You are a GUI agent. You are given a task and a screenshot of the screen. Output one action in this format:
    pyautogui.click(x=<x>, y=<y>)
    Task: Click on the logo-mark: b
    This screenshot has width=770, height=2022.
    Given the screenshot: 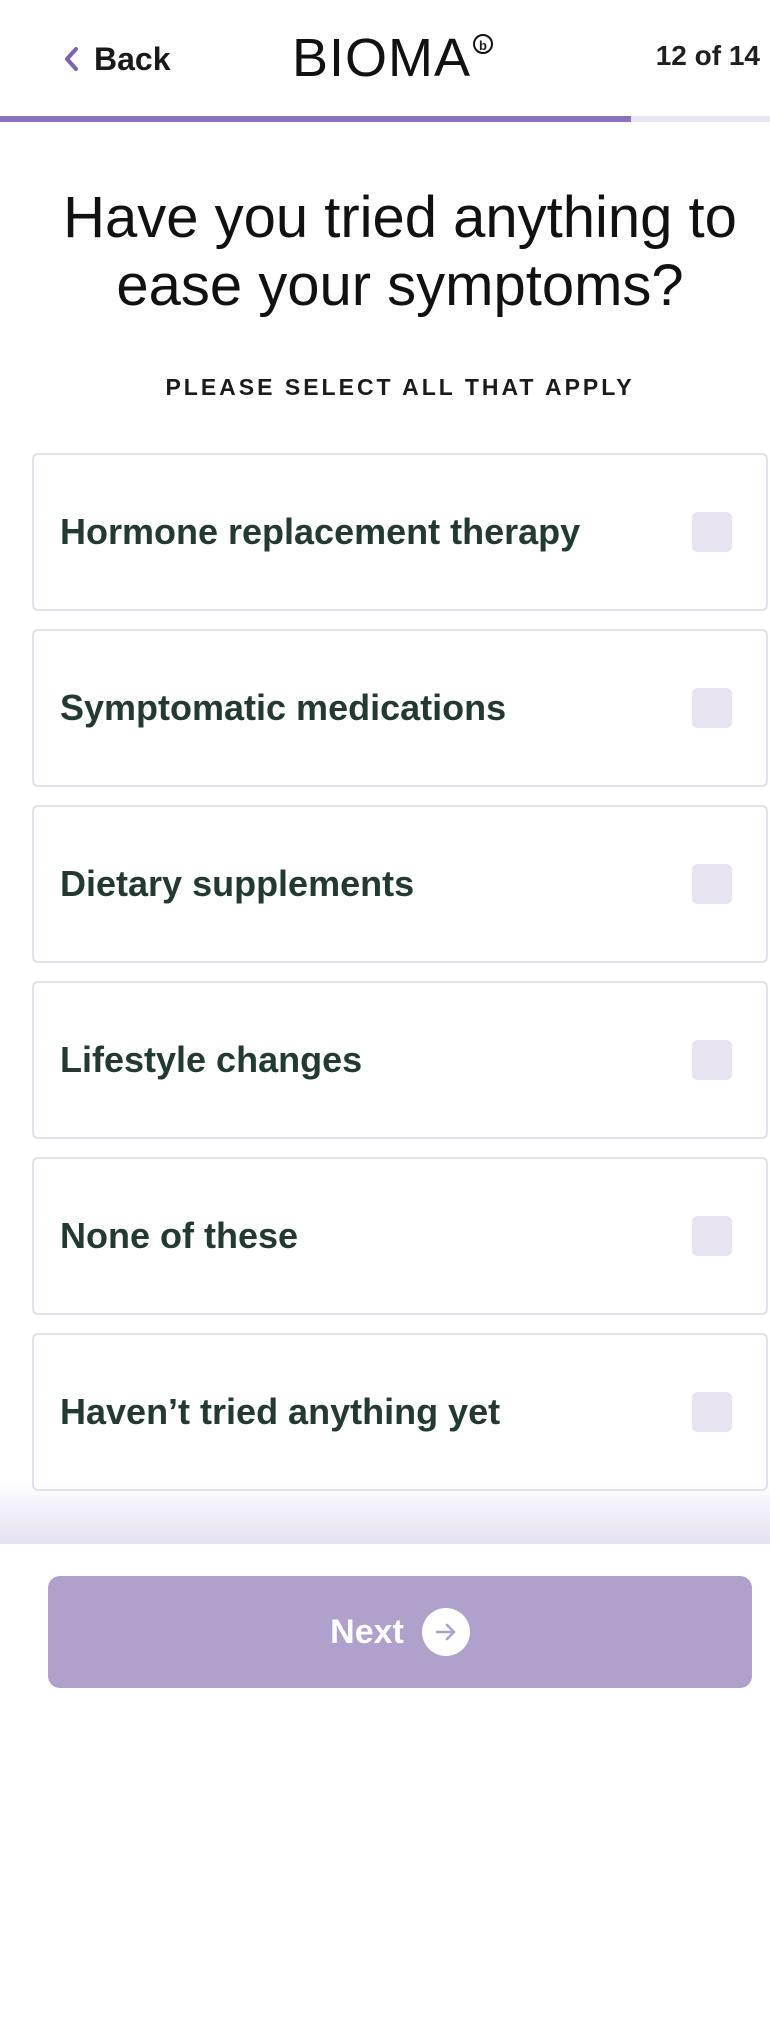 What is the action you would take?
    pyautogui.click(x=483, y=44)
    